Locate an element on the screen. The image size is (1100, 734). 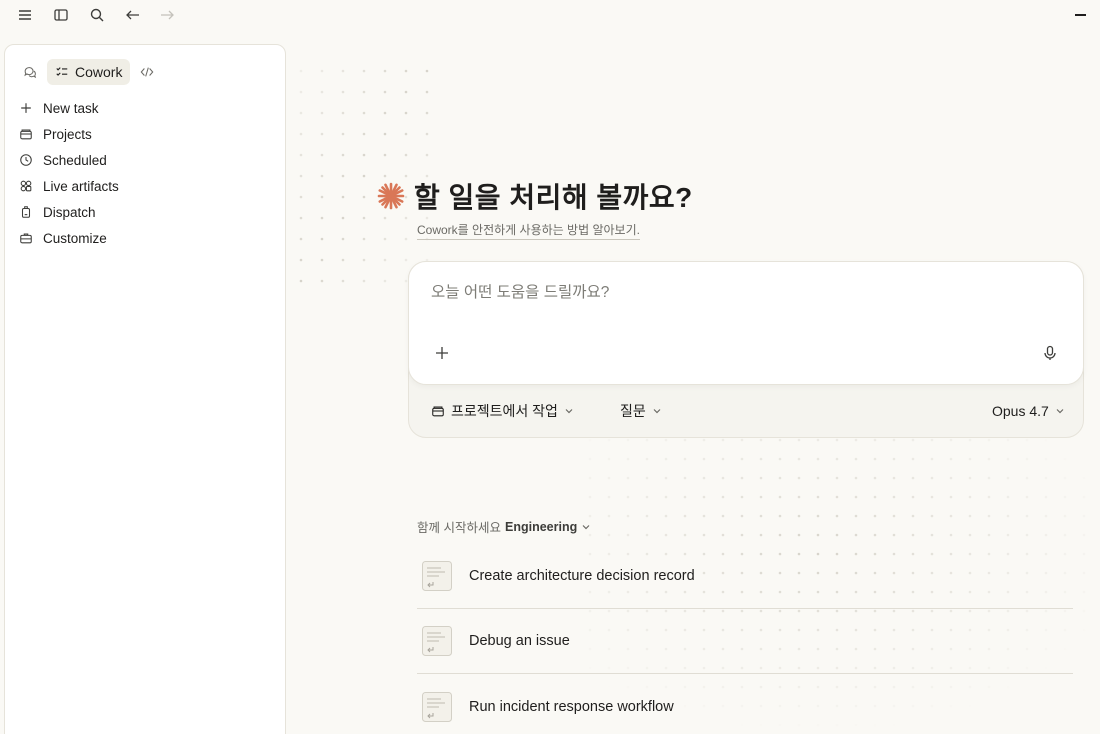
sidebar-item-label: Customize is located at coordinates (75, 238).